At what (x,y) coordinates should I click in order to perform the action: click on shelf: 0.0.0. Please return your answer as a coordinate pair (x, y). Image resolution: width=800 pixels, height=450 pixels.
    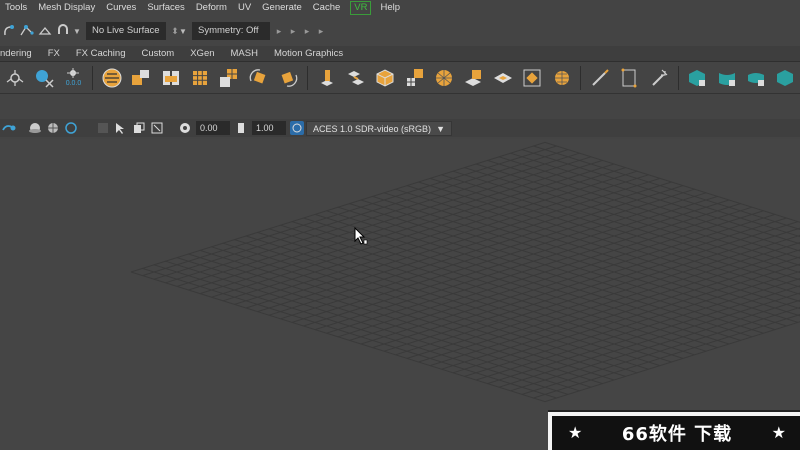
    Looking at the image, I should click on (400, 78).